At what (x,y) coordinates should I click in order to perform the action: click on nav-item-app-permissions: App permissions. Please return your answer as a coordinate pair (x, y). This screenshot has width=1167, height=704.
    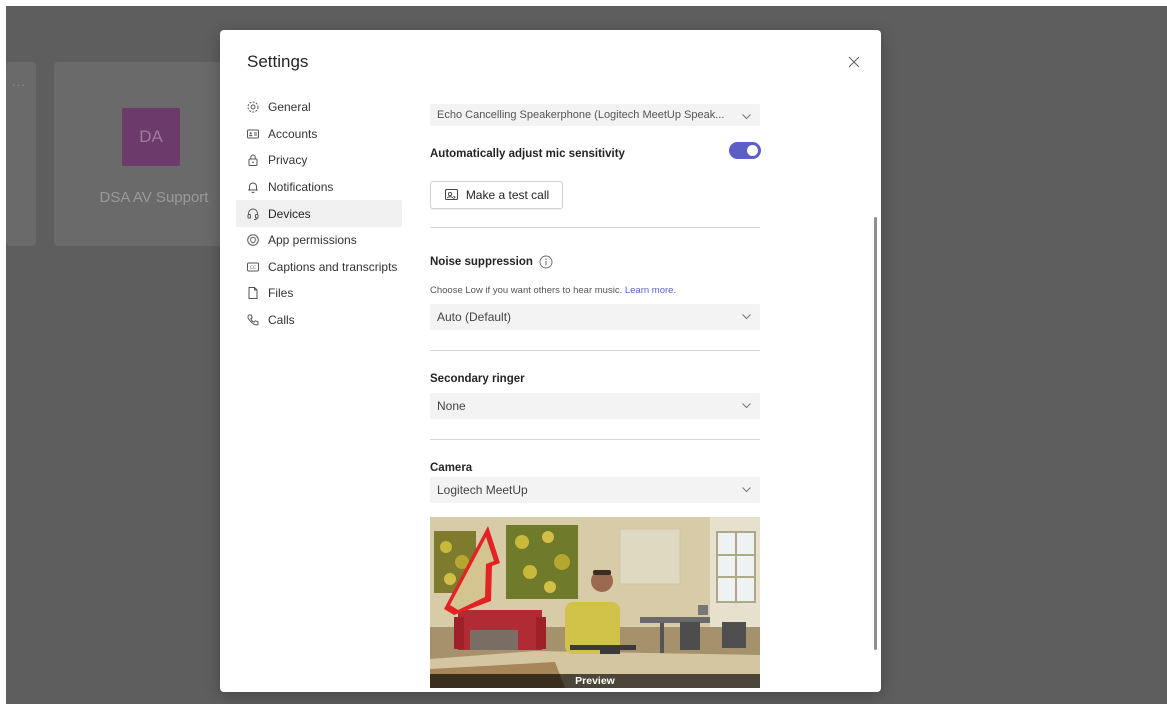
    Looking at the image, I should click on (319, 240).